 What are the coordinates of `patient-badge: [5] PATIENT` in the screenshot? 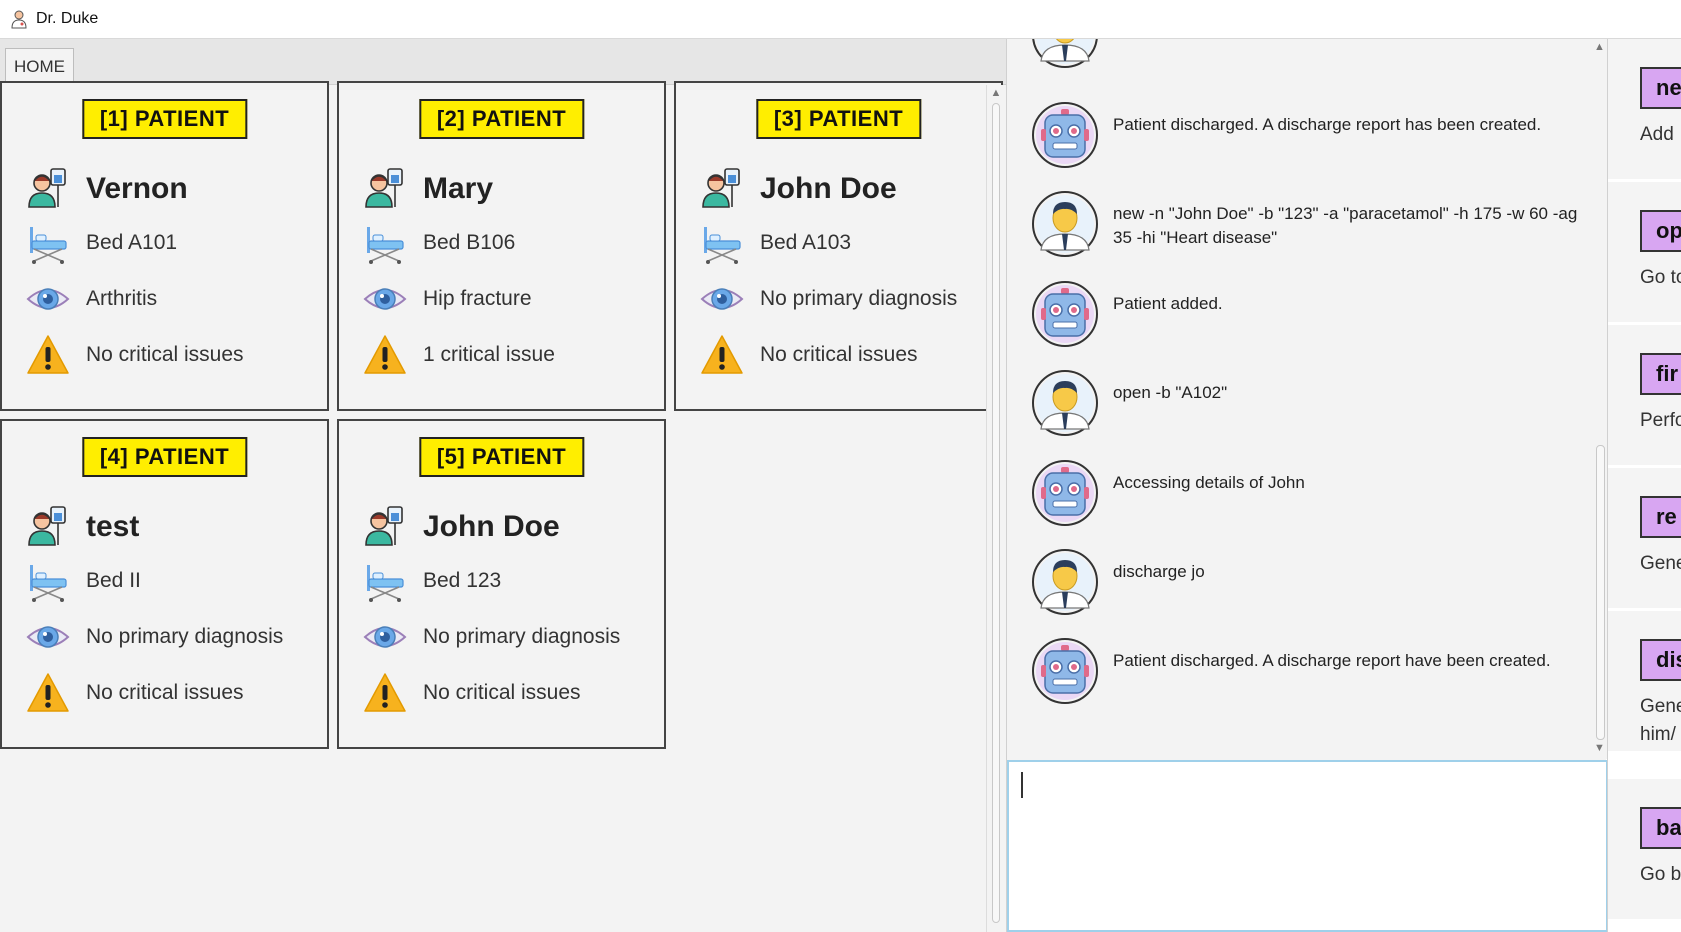 It's located at (501, 457).